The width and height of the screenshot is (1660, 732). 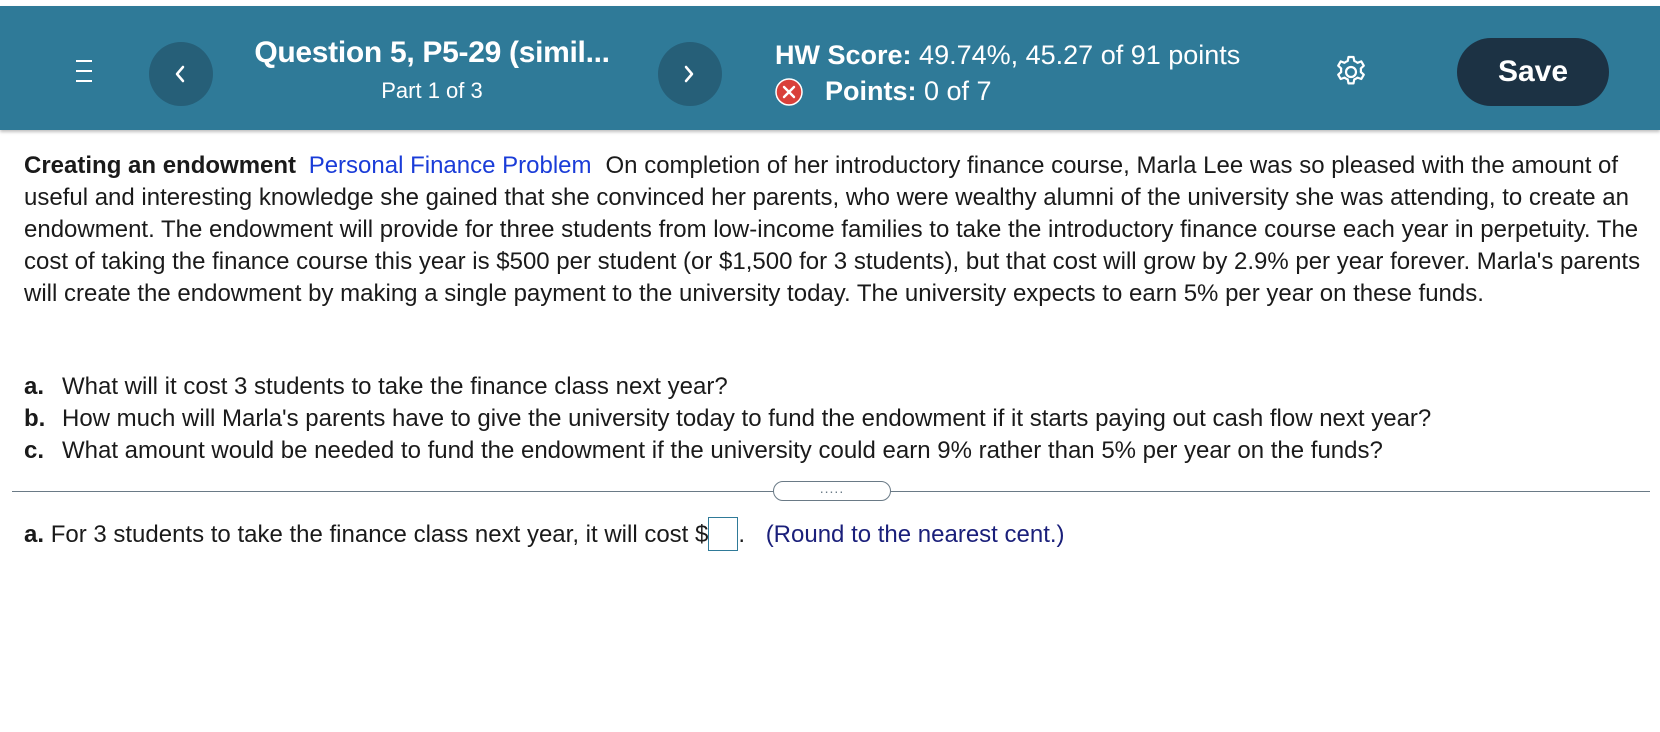 What do you see at coordinates (915, 534) in the screenshot?
I see `rounding-hint: (Round to the nearest cent.)` at bounding box center [915, 534].